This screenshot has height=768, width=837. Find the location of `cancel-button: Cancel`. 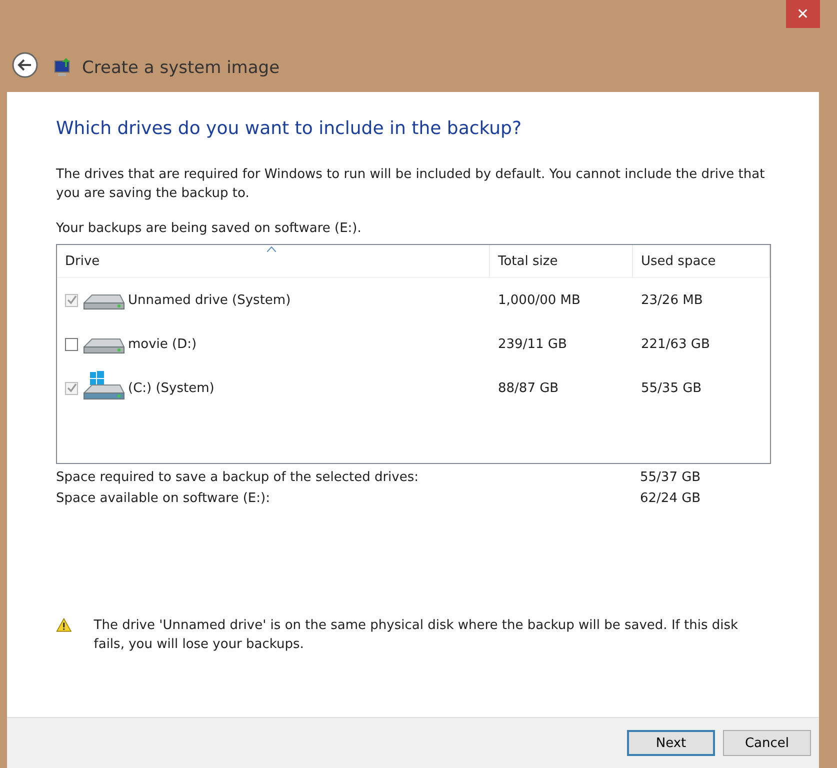

cancel-button: Cancel is located at coordinates (767, 743).